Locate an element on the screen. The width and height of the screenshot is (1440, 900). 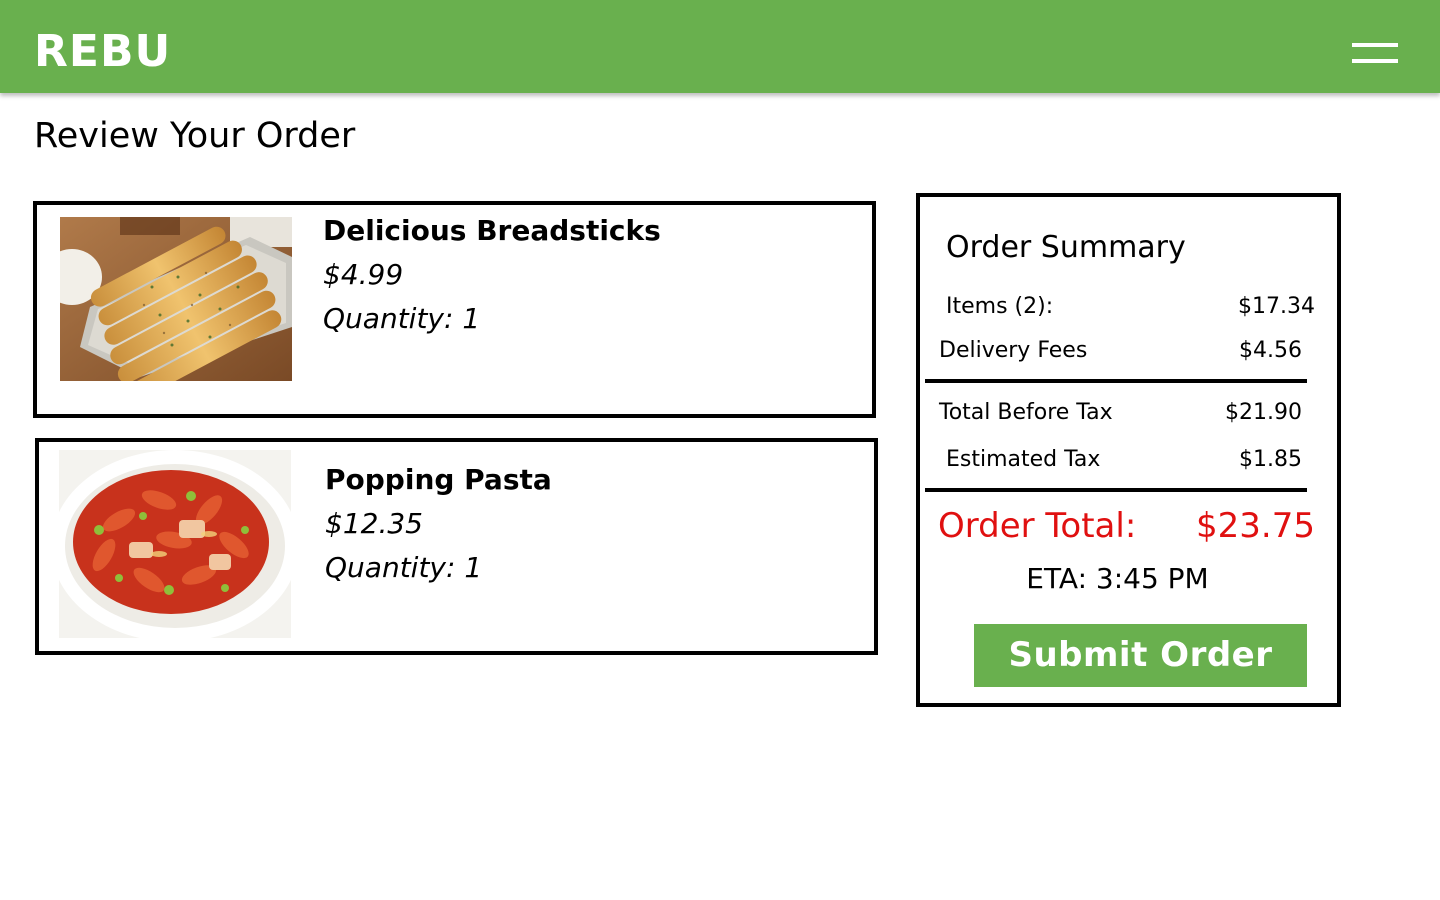
items-subtotal-value: $17.34 is located at coordinates (1276, 306).